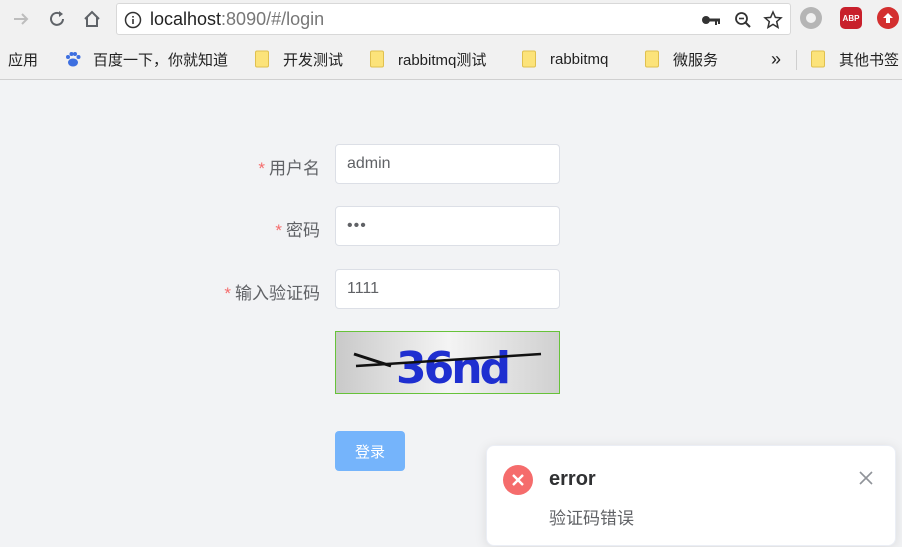 The image size is (902, 547). Describe the element at coordinates (681, 59) in the screenshot. I see `bookmark-microservice: 微服务` at that location.